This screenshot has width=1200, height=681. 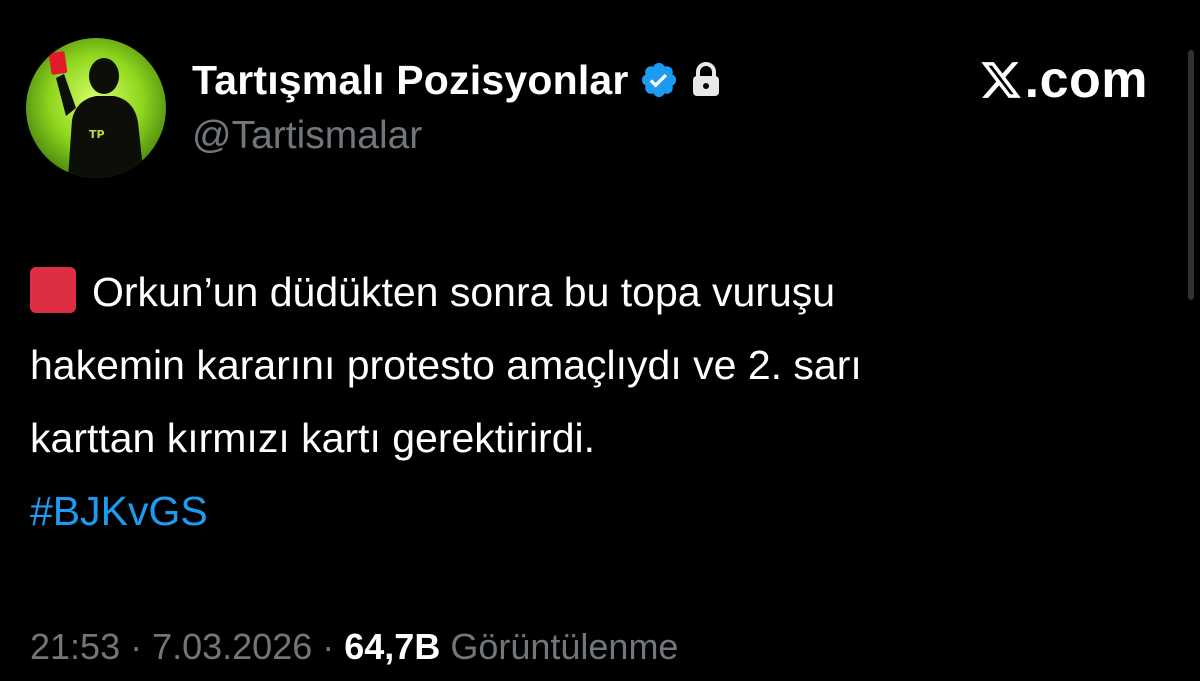 I want to click on author-name-row: Tartışmalı Pozisyonlar, so click(x=457, y=80).